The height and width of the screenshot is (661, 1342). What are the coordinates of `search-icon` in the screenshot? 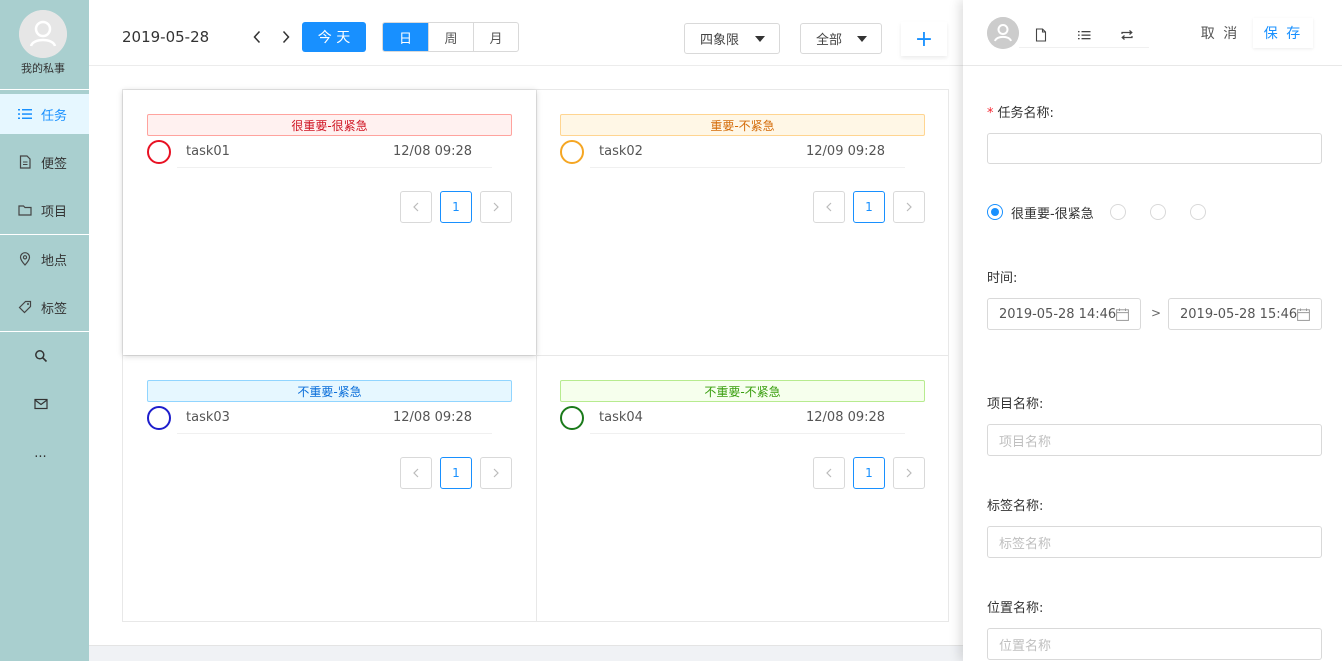 It's located at (41, 356).